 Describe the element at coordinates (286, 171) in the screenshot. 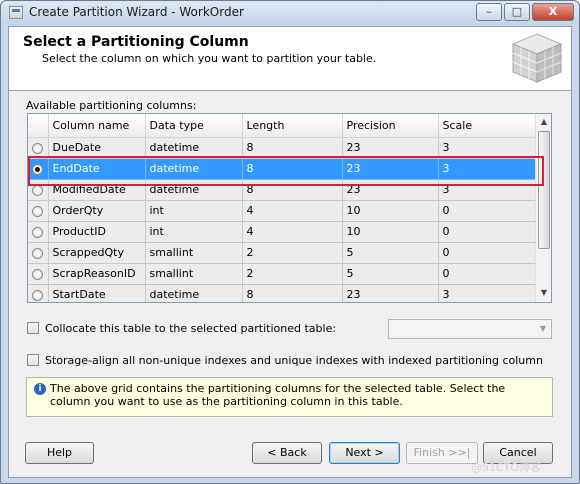

I see `selection-highlight-box` at that location.